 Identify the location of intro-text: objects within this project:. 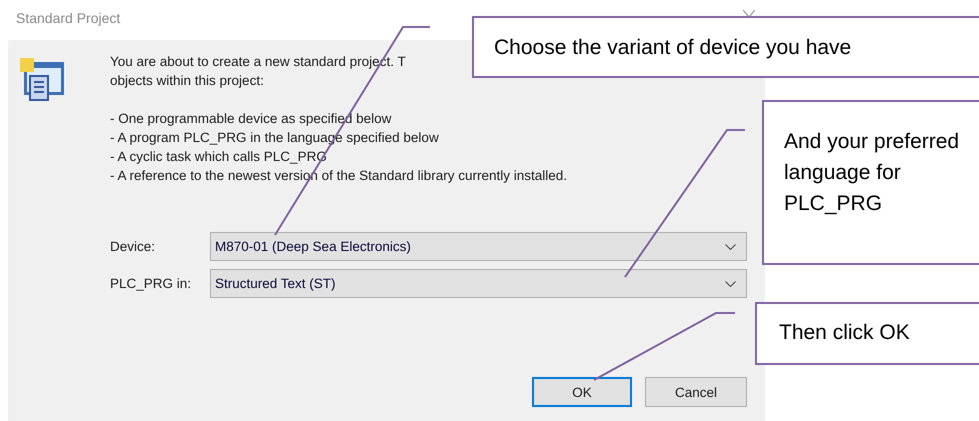
(187, 81).